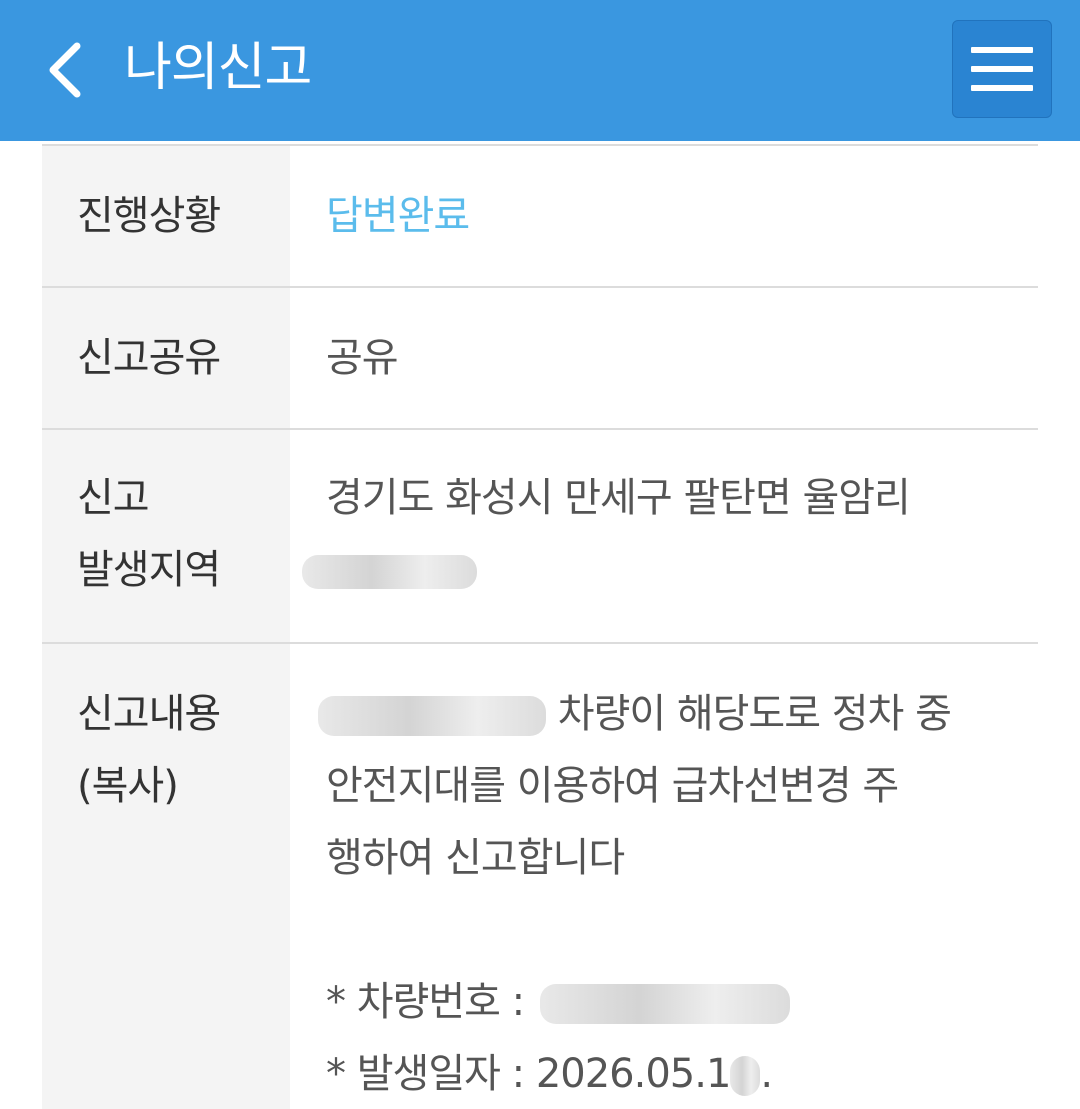 The width and height of the screenshot is (1080, 1109). Describe the element at coordinates (398, 216) in the screenshot. I see `status-value: 답변완료` at that location.